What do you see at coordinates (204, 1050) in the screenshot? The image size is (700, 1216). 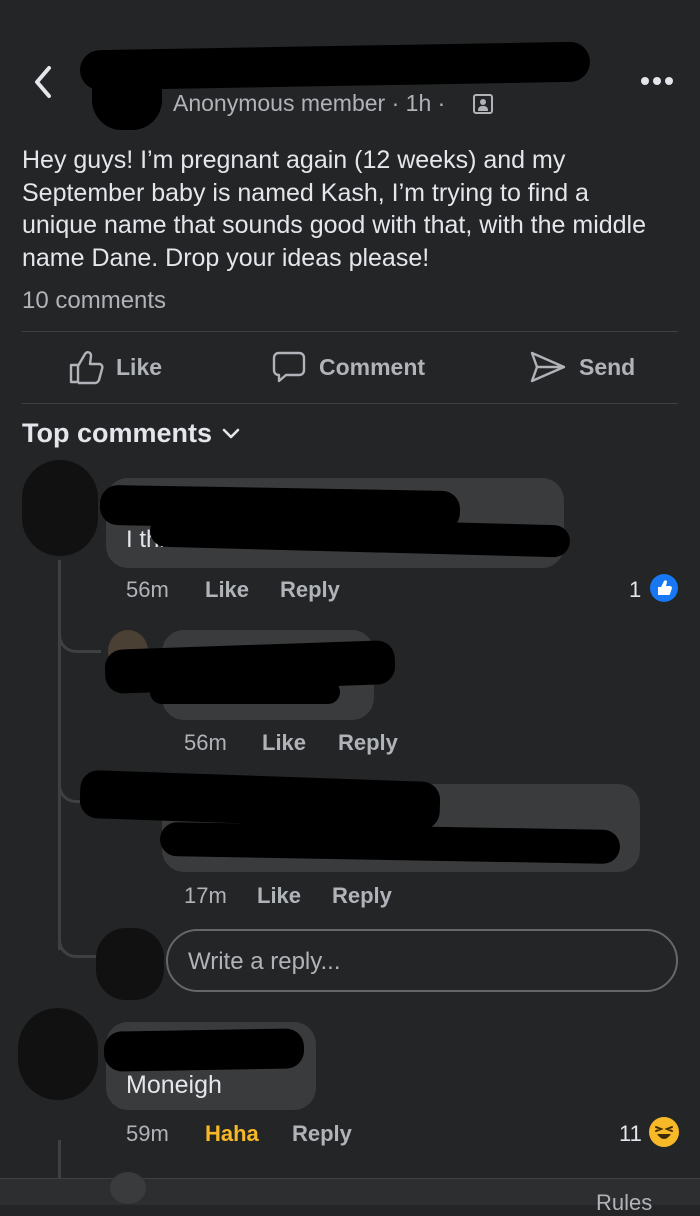 I see `redacted-commenter` at bounding box center [204, 1050].